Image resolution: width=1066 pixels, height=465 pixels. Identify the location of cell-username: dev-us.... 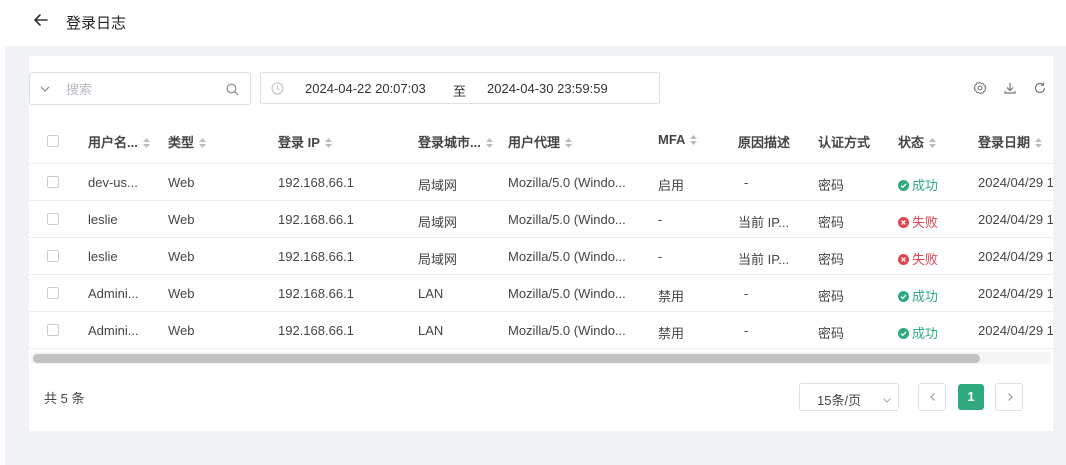
(113, 182).